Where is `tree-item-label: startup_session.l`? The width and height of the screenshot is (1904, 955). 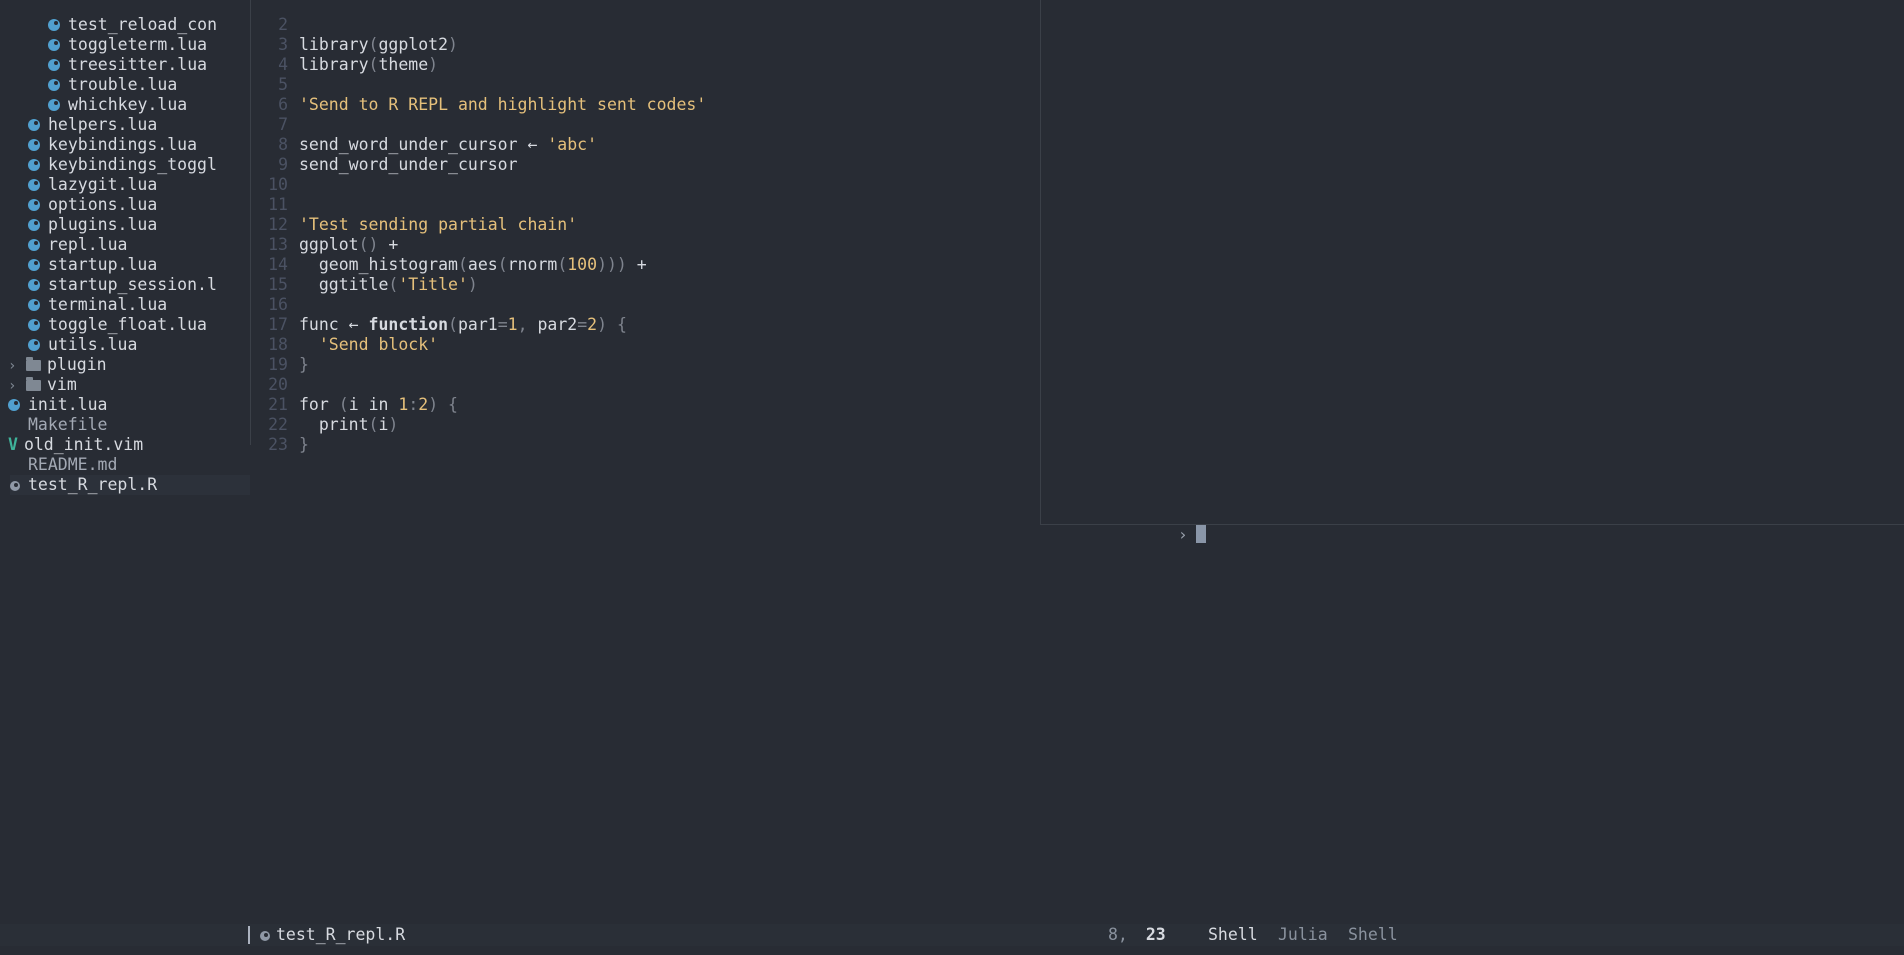 tree-item-label: startup_session.l is located at coordinates (132, 284).